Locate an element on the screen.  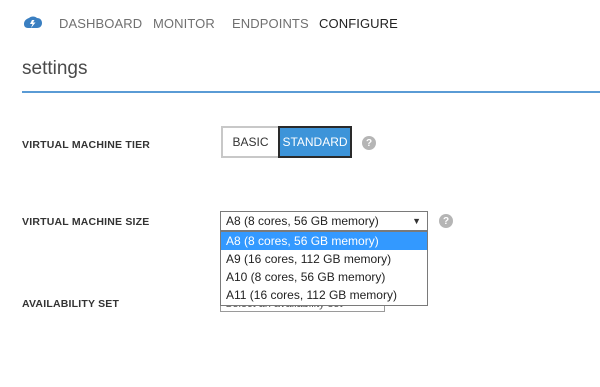
tier-toggle: BASIC STANDARD is located at coordinates (286, 142).